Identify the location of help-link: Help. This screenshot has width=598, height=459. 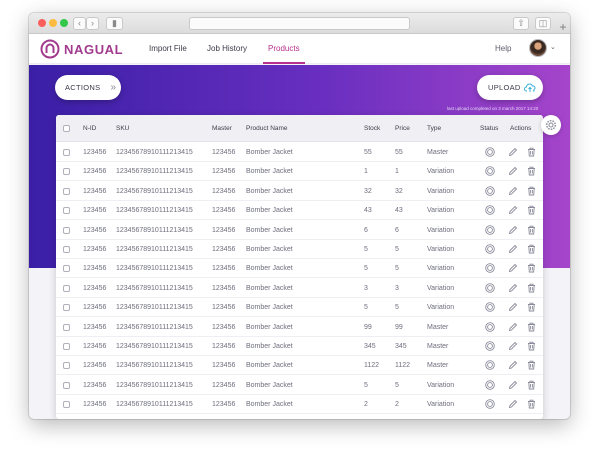
(503, 48).